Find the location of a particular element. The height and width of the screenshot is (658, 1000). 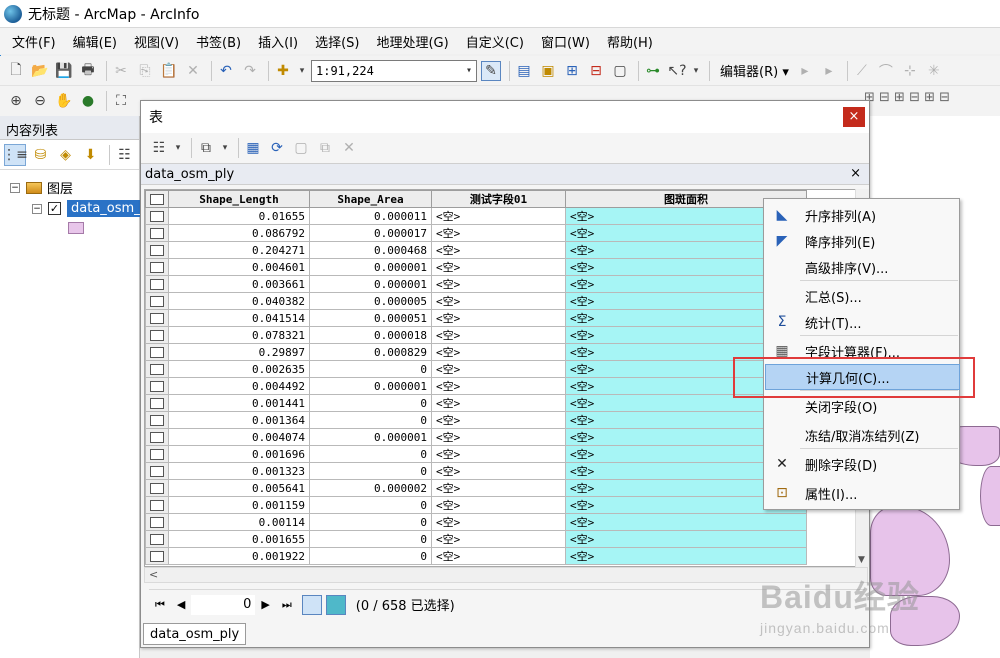

delete-icon: ✕ is located at coordinates (193, 71).